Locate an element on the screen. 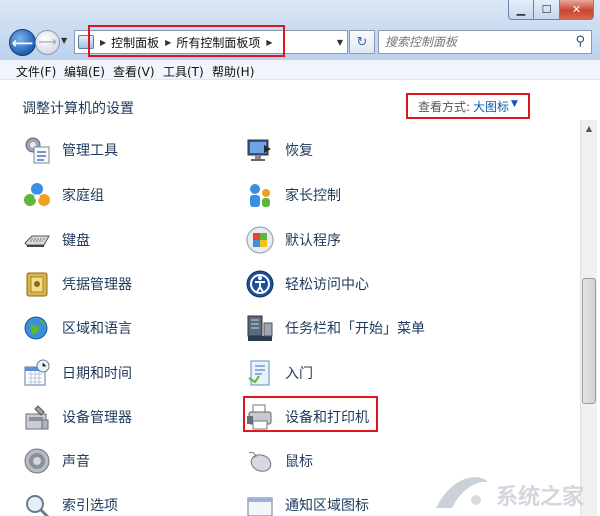 Image resolution: width=600 pixels, height=516 pixels. item-admin-tools: 管理工具 is located at coordinates (70, 150).